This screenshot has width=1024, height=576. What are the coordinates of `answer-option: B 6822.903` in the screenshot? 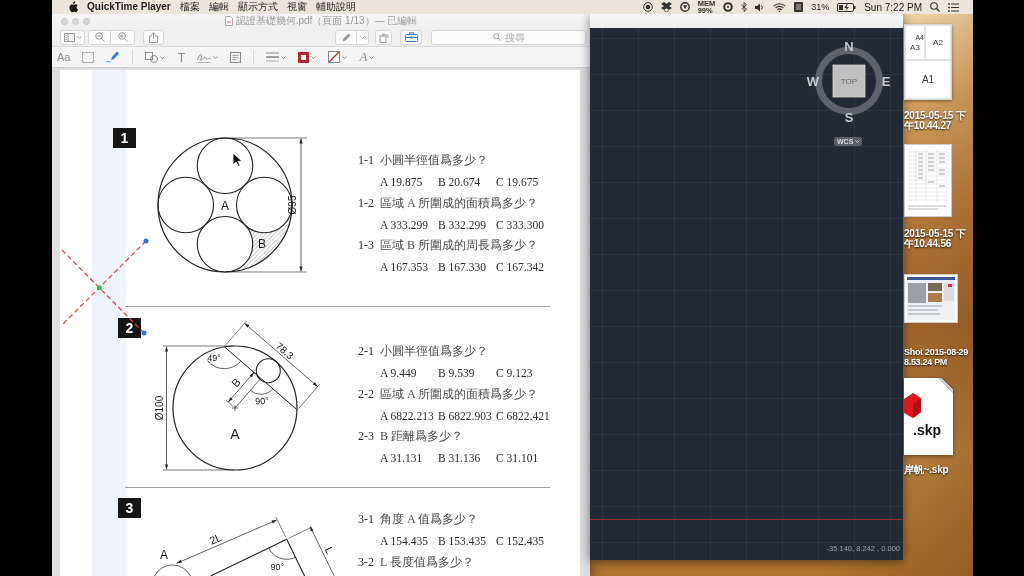 It's located at (467, 415).